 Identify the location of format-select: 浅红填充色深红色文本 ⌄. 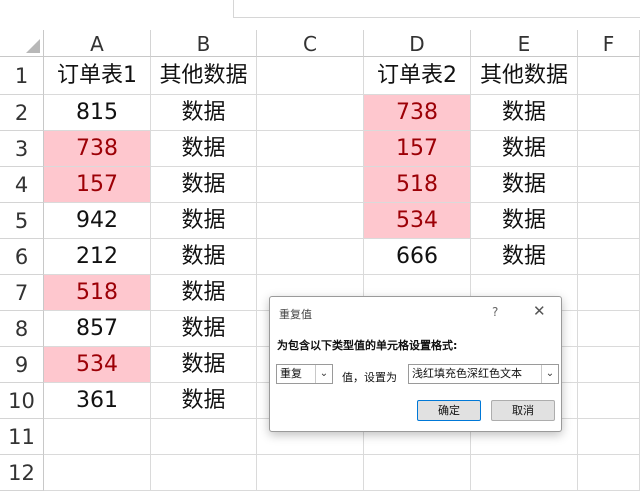
(483, 374).